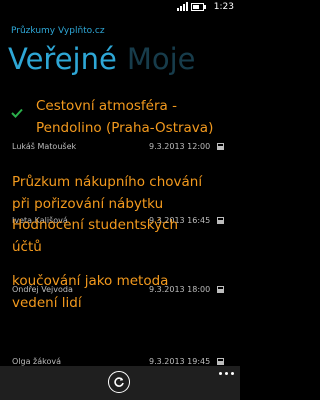  I want to click on app-bar, so click(120, 383).